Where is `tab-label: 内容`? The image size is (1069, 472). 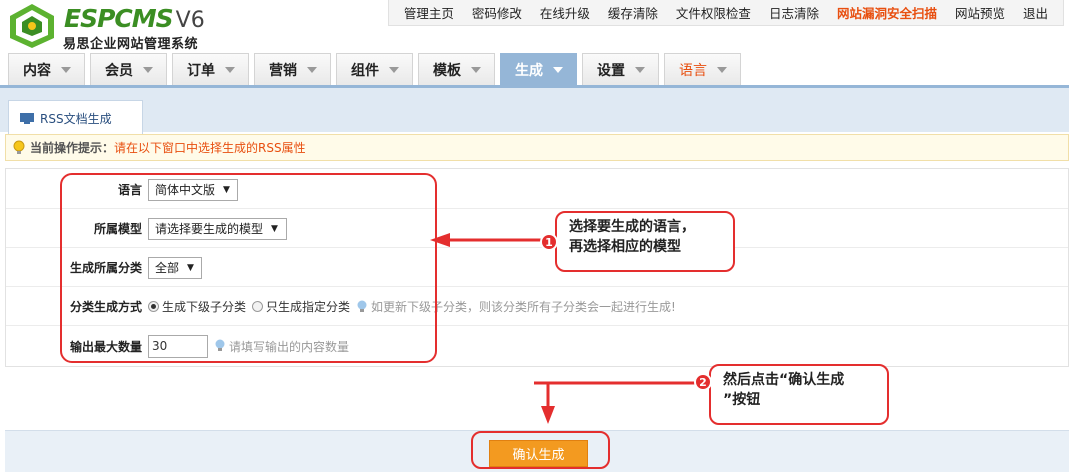 tab-label: 内容 is located at coordinates (37, 70).